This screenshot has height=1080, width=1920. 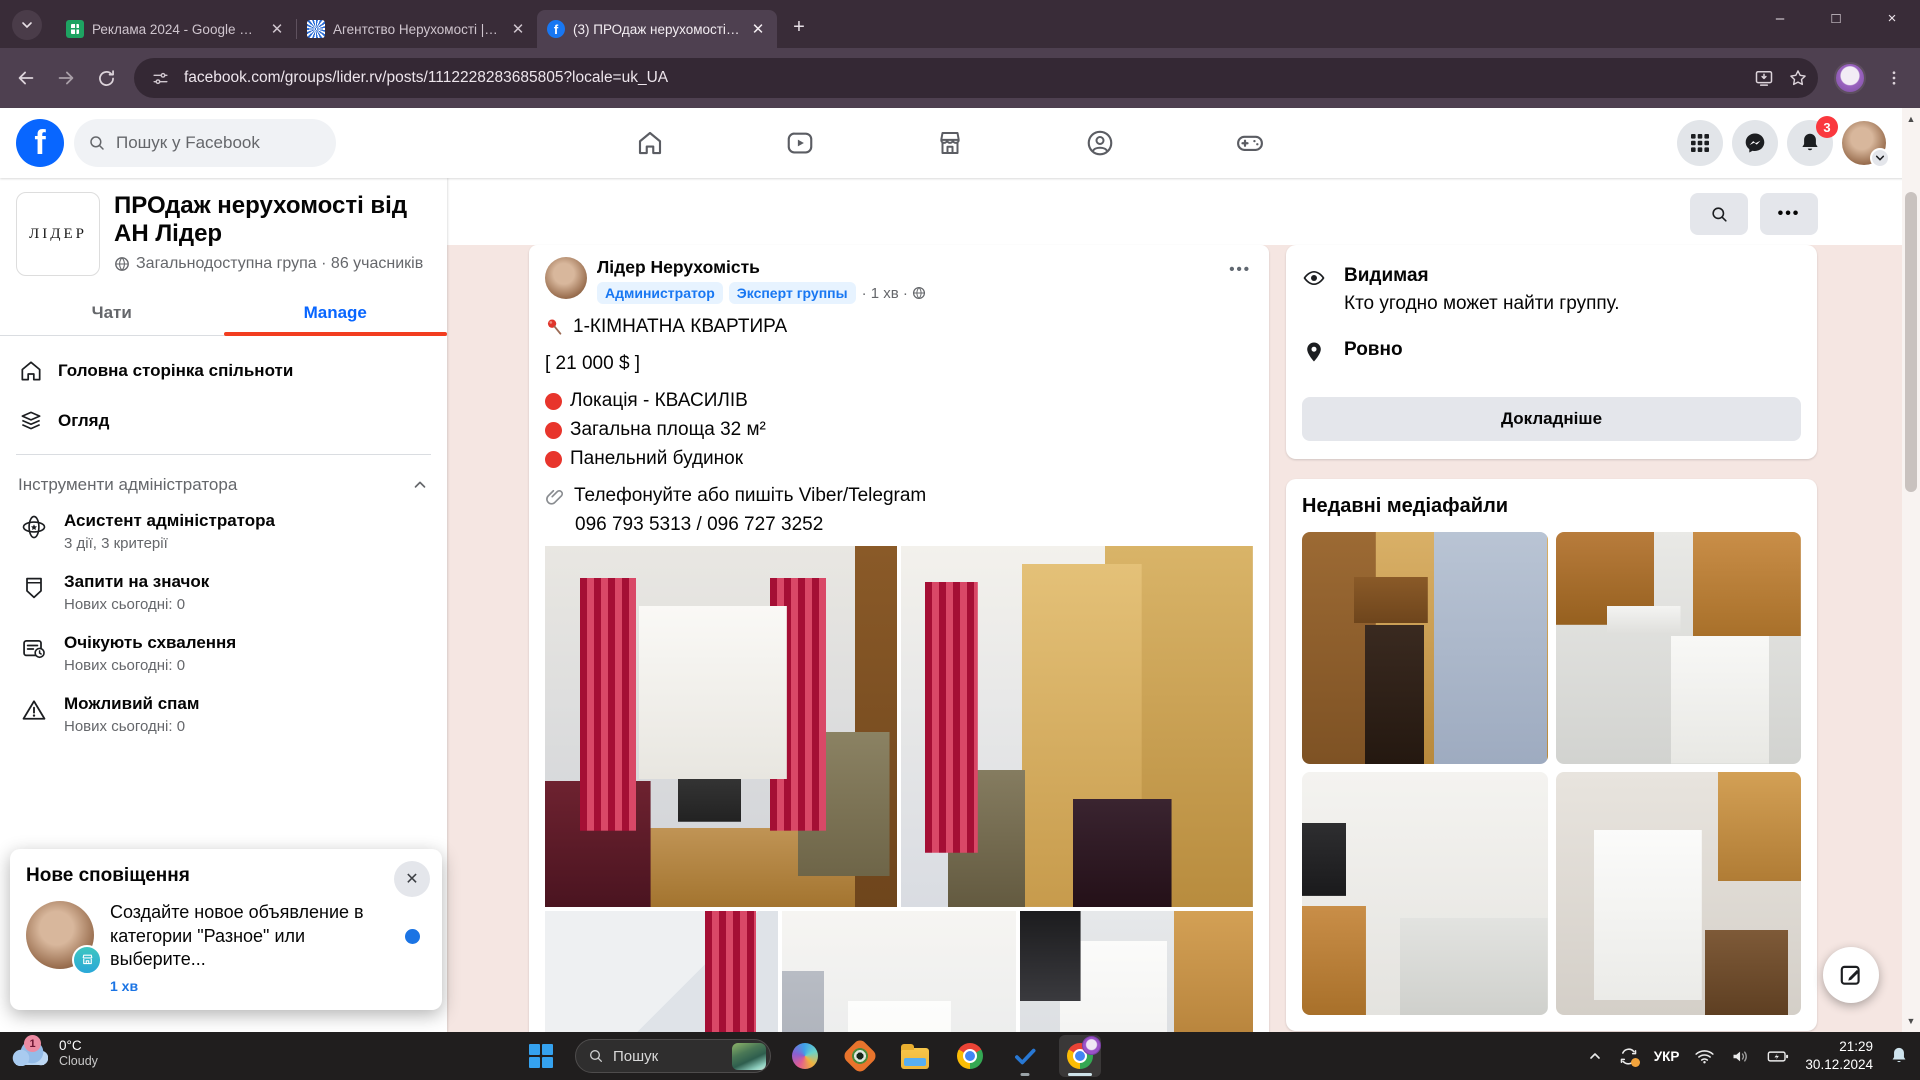 I want to click on browser-profile-avatar, so click(x=1850, y=78).